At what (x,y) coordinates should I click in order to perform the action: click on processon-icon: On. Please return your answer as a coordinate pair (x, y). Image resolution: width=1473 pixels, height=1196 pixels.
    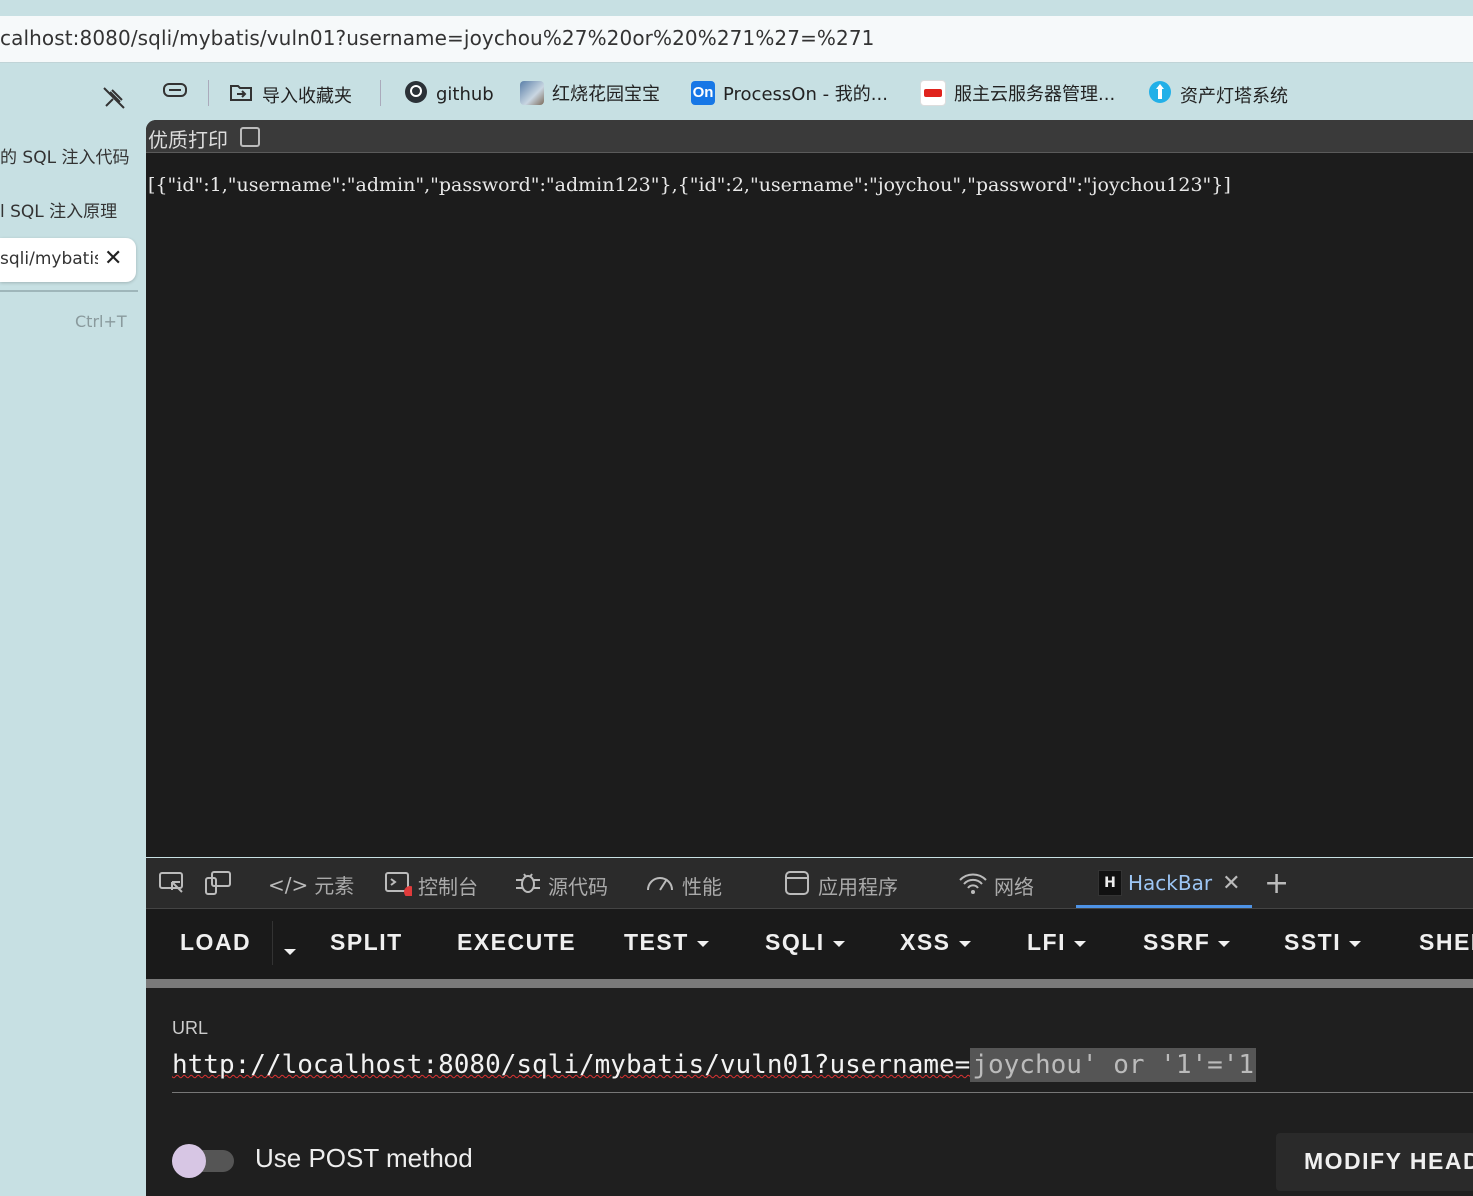
    Looking at the image, I should click on (703, 93).